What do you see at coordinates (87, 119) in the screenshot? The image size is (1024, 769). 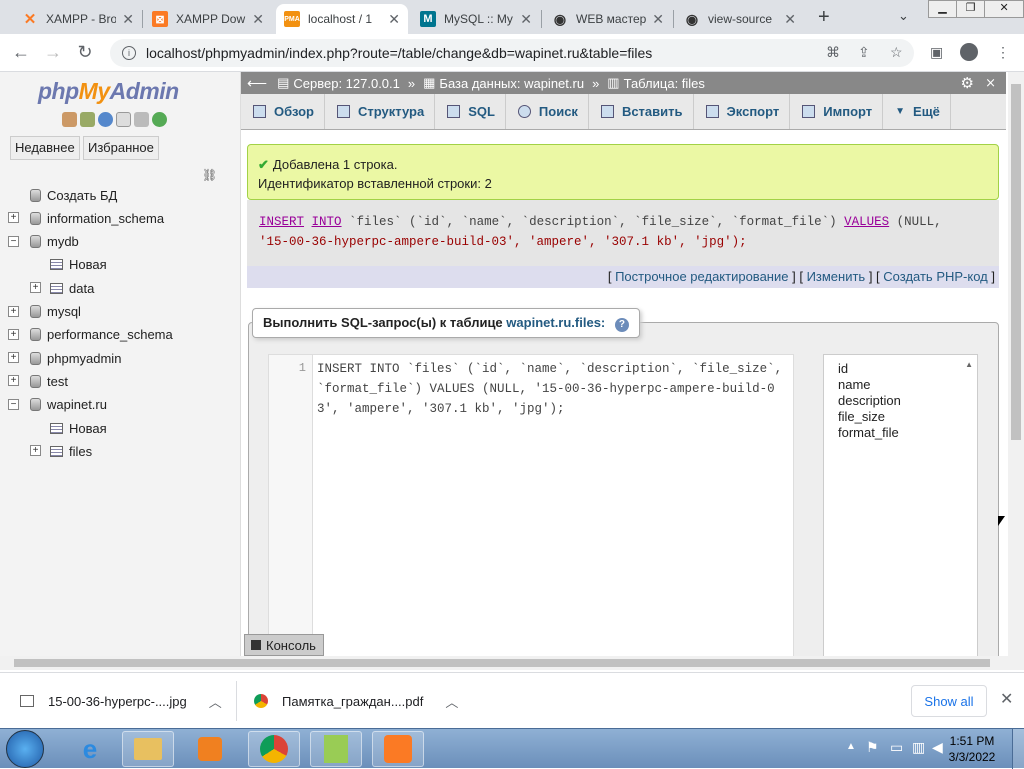 I see `logout-icon` at bounding box center [87, 119].